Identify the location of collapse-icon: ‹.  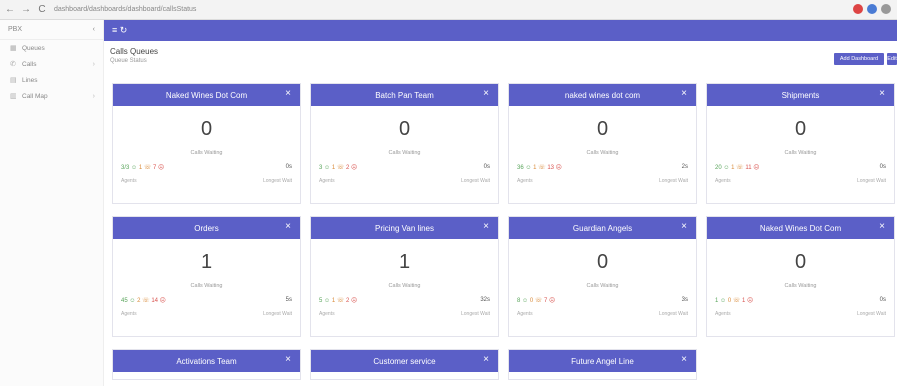
(94, 29).